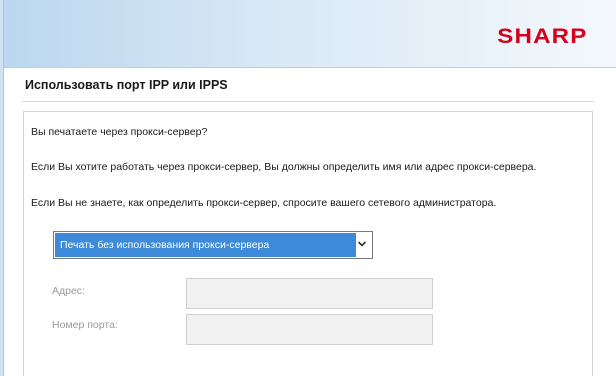 The width and height of the screenshot is (616, 376). What do you see at coordinates (542, 36) in the screenshot?
I see `brand-logo: SHARP` at bounding box center [542, 36].